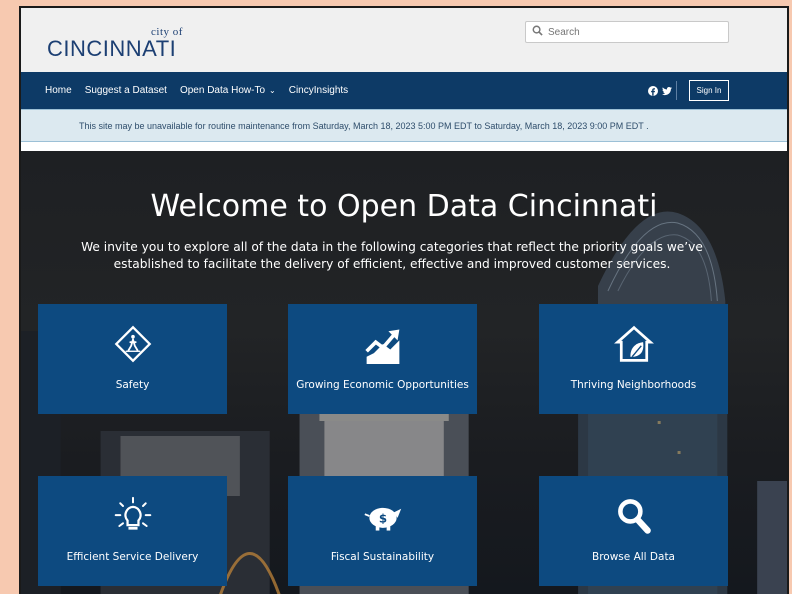 This screenshot has width=792, height=594. I want to click on sign-in-button: Sign In, so click(709, 90).